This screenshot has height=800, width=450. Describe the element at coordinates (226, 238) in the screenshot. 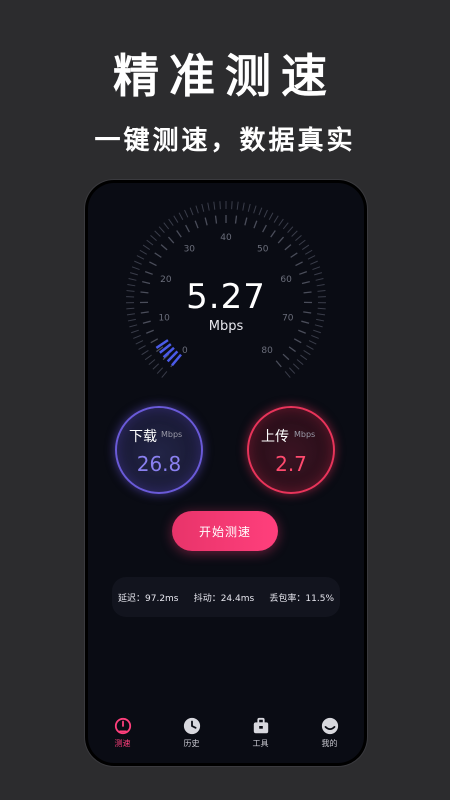

I see `gauge-tick-label: 40` at that location.